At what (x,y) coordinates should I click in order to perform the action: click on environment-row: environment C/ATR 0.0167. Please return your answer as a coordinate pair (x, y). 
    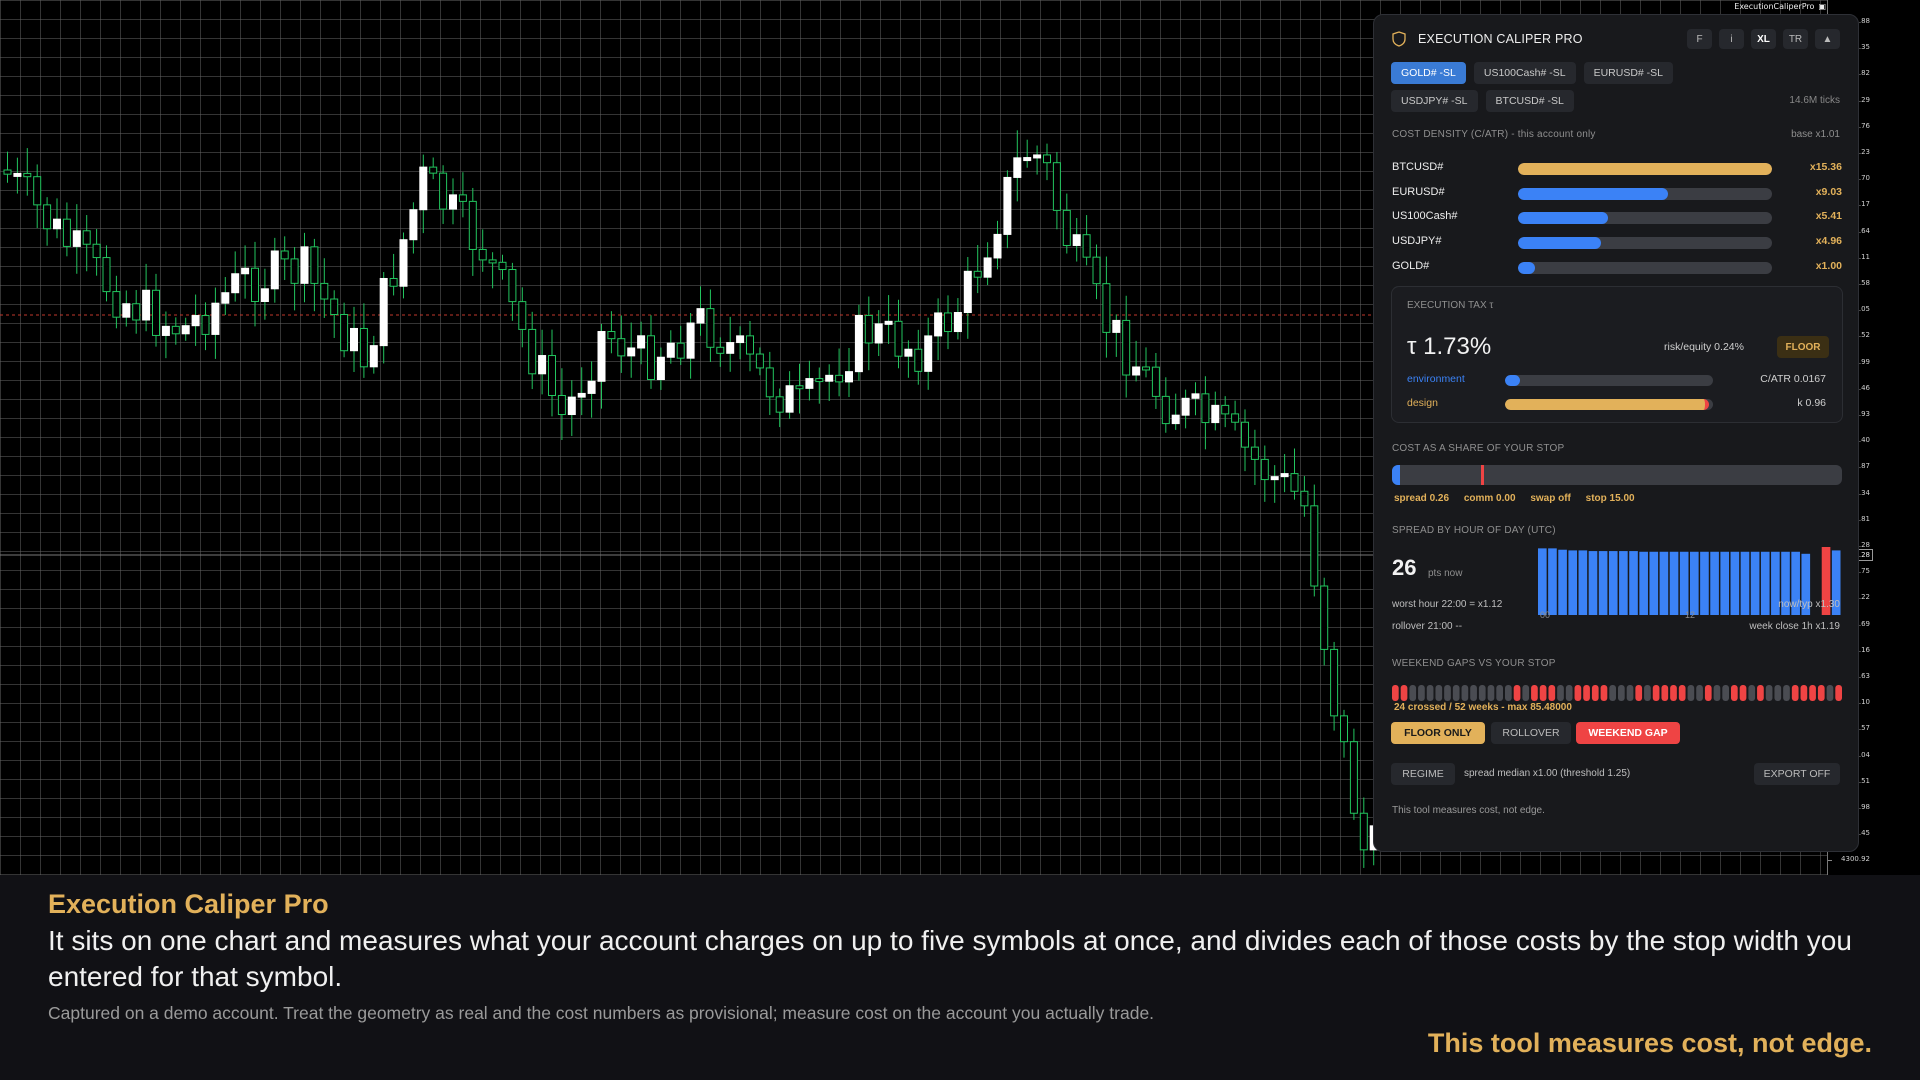
    Looking at the image, I should click on (1619, 380).